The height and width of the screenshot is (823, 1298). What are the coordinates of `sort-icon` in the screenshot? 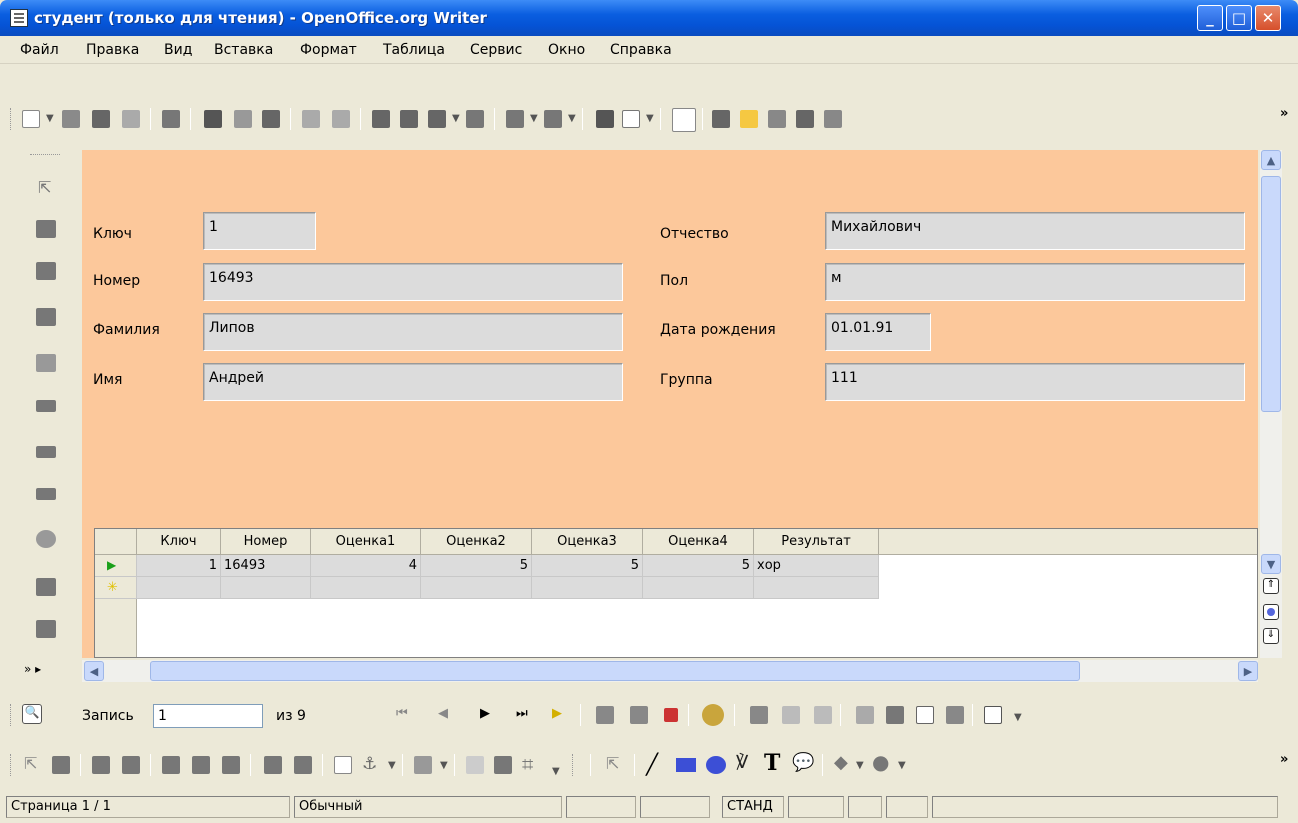 It's located at (759, 715).